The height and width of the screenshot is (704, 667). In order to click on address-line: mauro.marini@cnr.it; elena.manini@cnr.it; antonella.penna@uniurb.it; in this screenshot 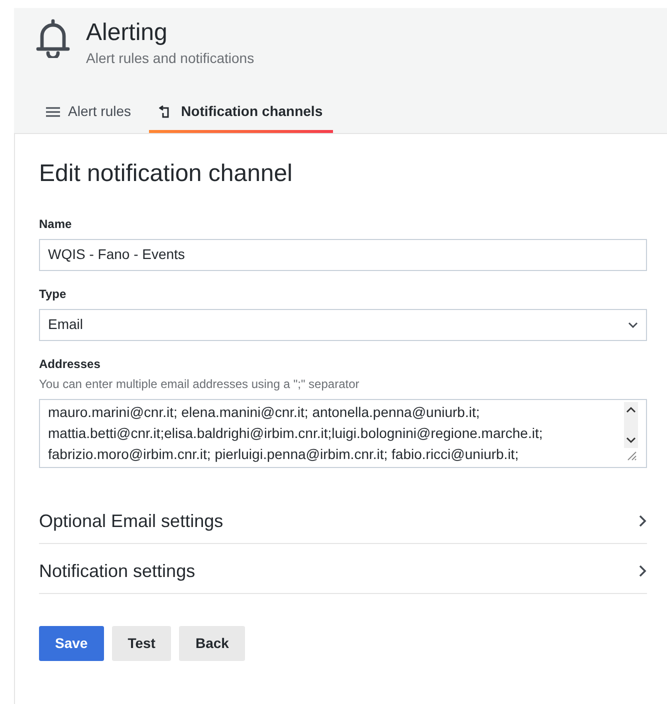, I will do `click(264, 412)`.